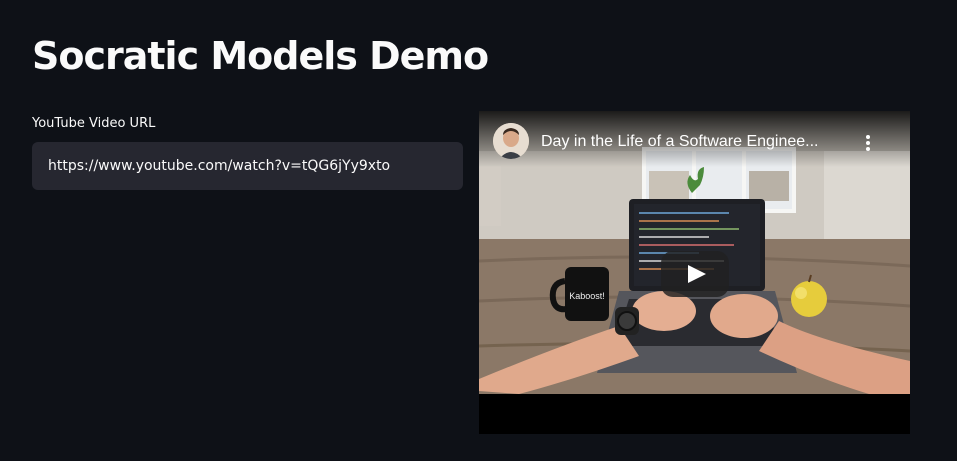 The height and width of the screenshot is (461, 957). What do you see at coordinates (260, 56) in the screenshot?
I see `page-title: Socratic Models Demo` at bounding box center [260, 56].